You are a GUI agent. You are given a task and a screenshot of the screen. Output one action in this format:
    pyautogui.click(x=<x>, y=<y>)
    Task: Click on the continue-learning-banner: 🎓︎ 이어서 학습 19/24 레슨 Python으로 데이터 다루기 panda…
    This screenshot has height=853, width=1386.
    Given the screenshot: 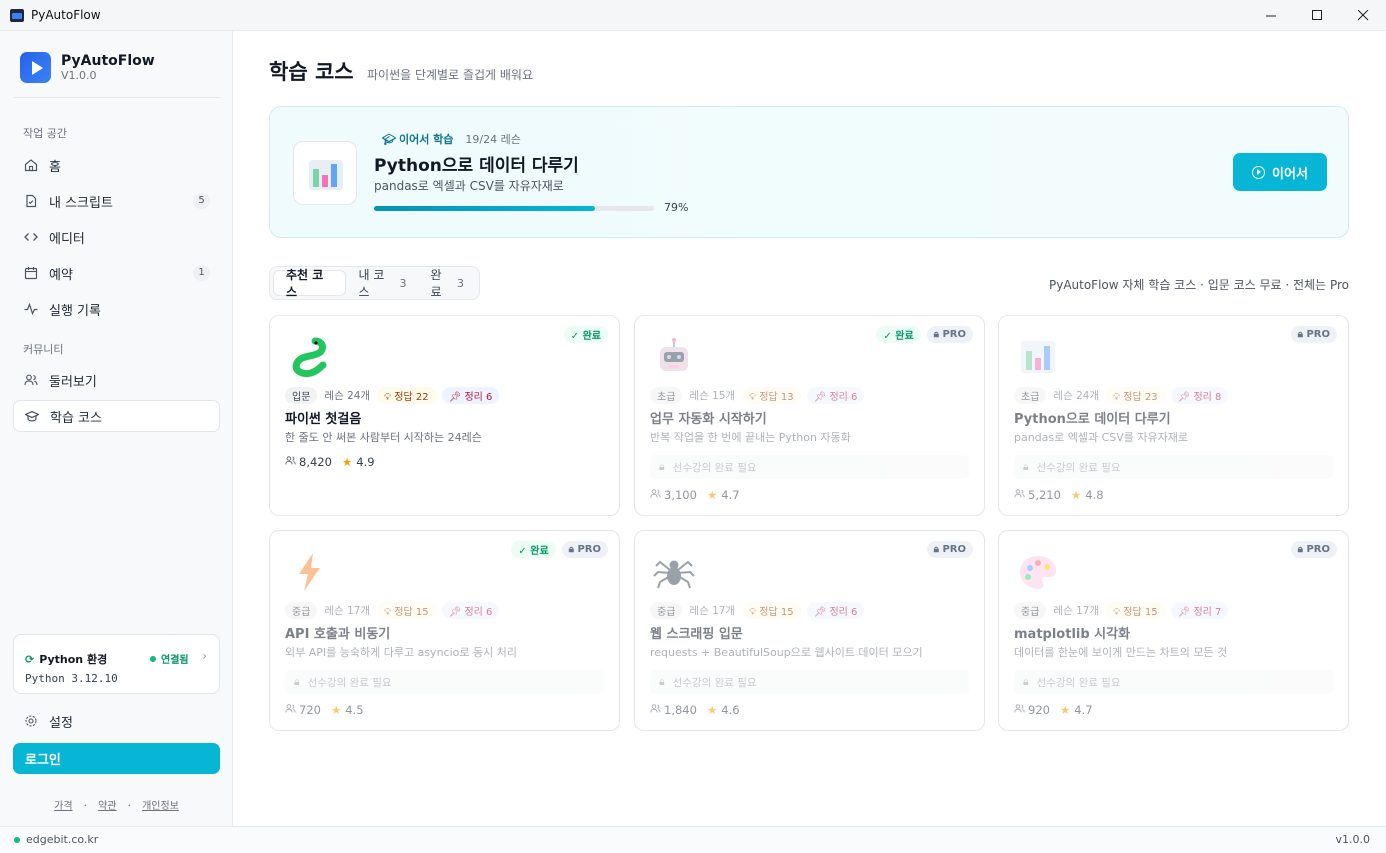 What is the action you would take?
    pyautogui.click(x=809, y=172)
    